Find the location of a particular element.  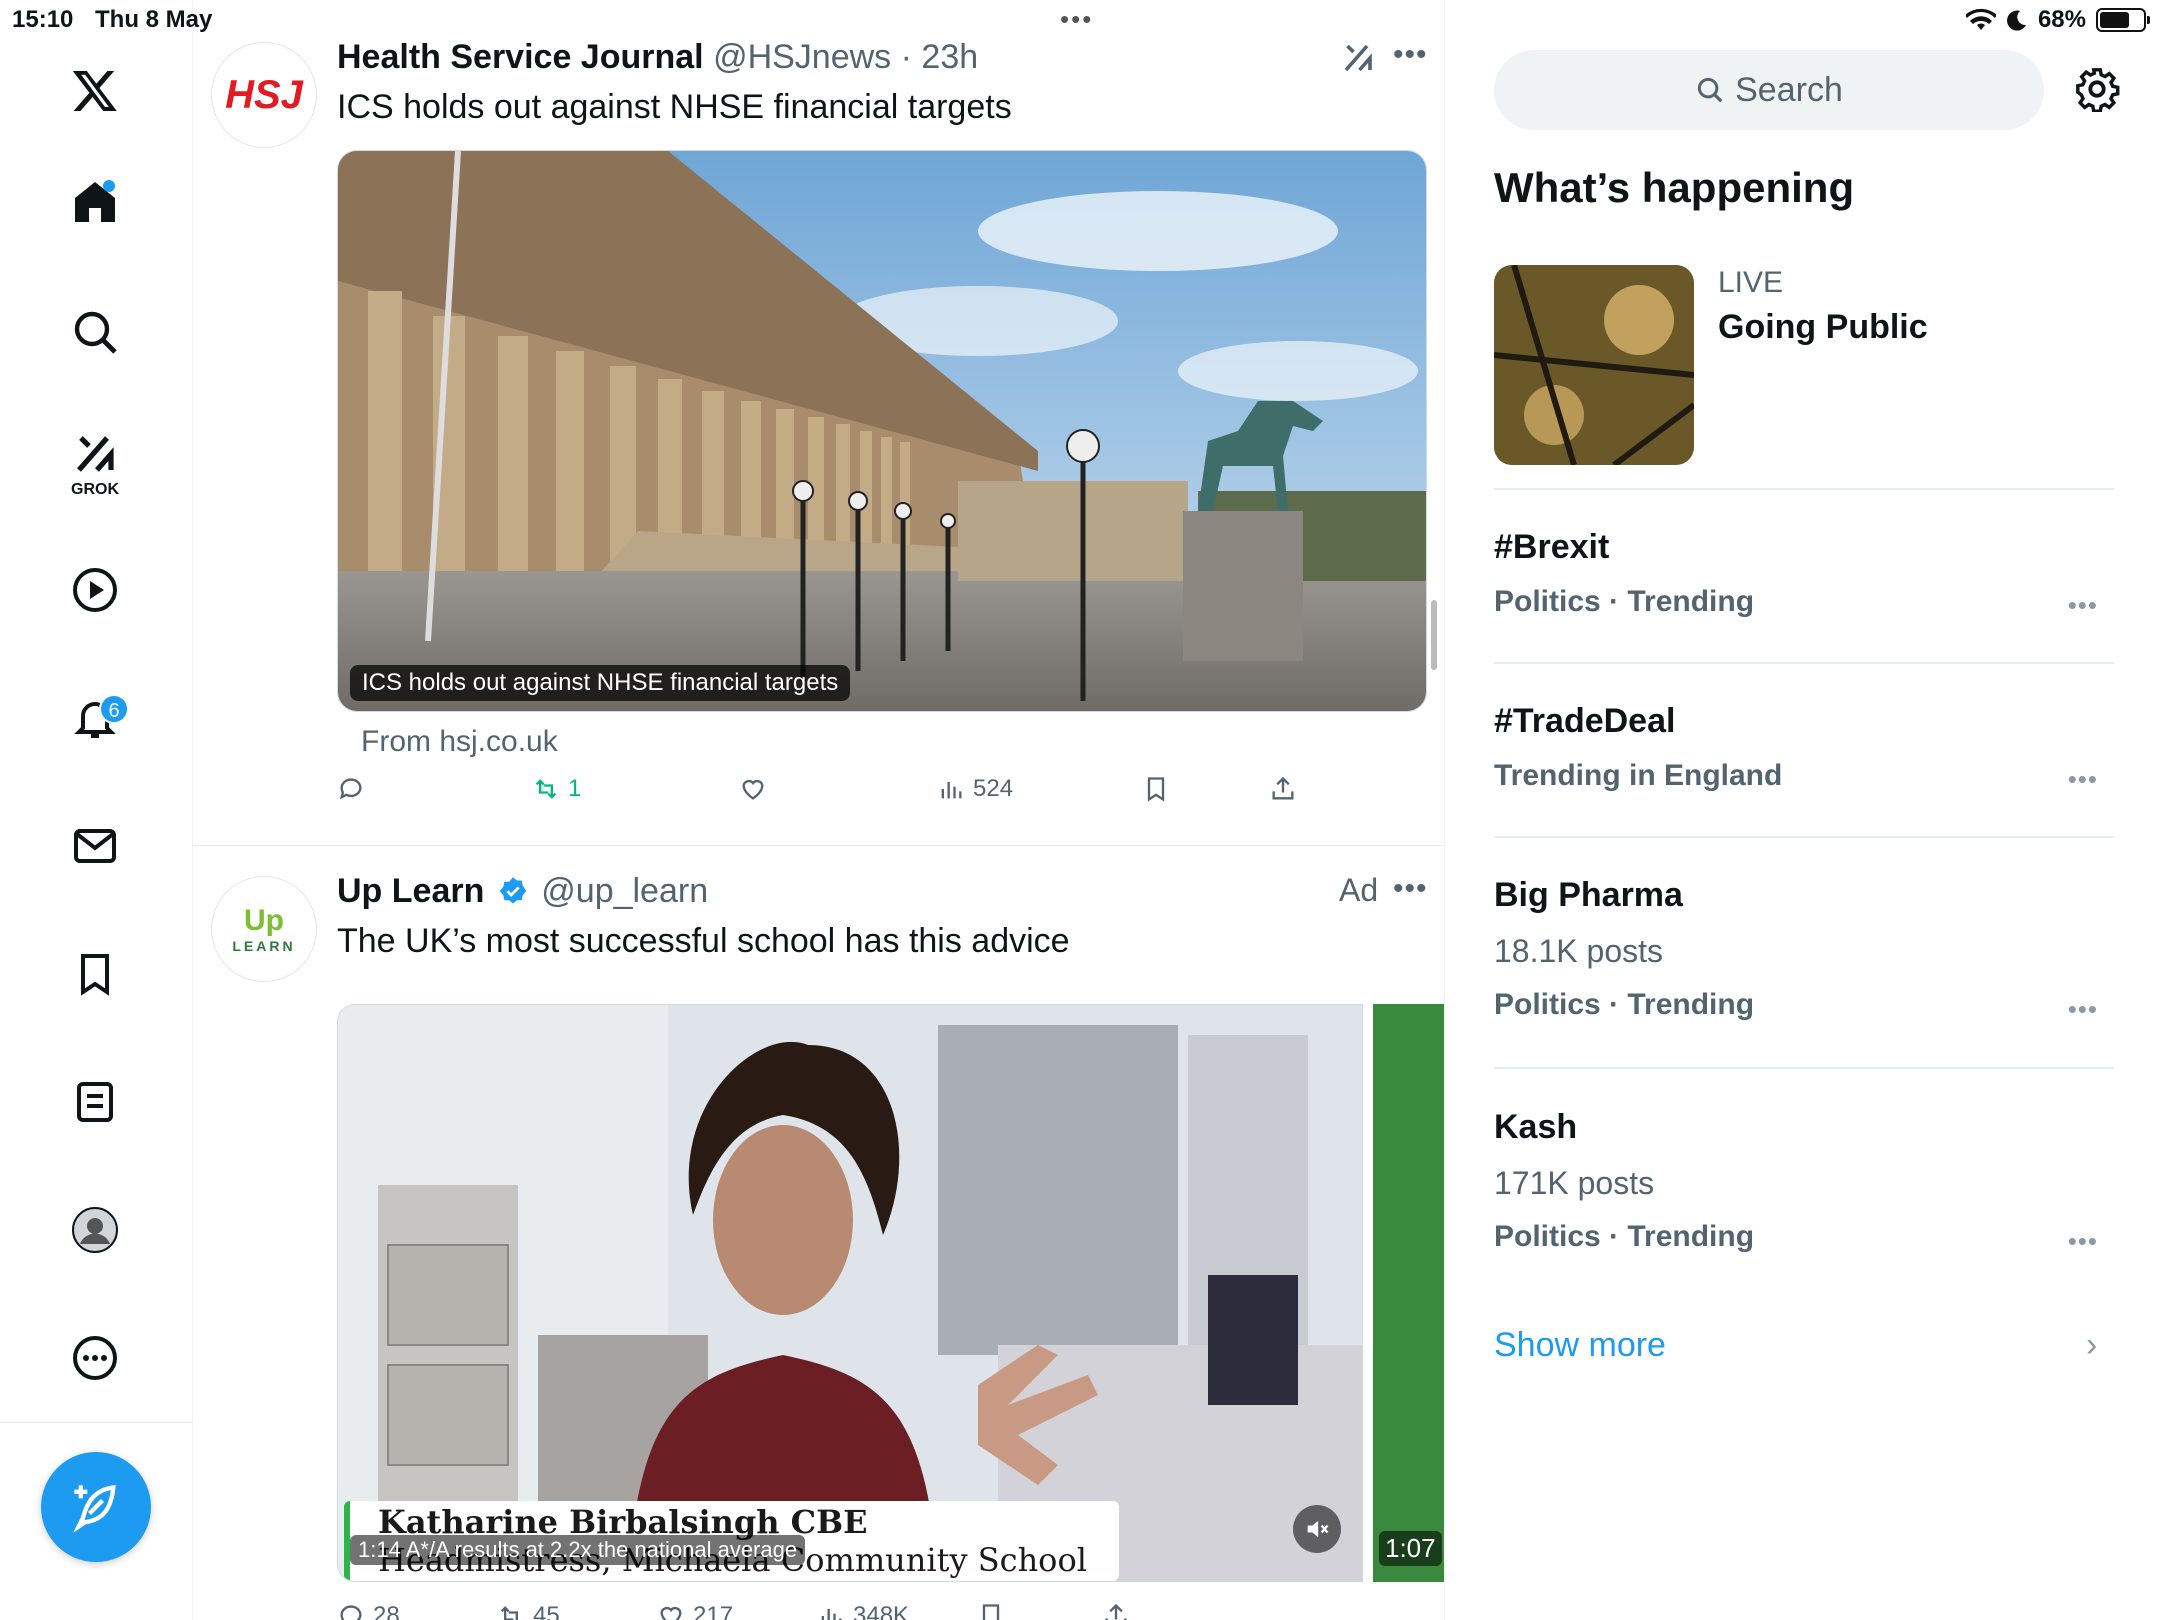

explore-search-icon is located at coordinates (95, 332).